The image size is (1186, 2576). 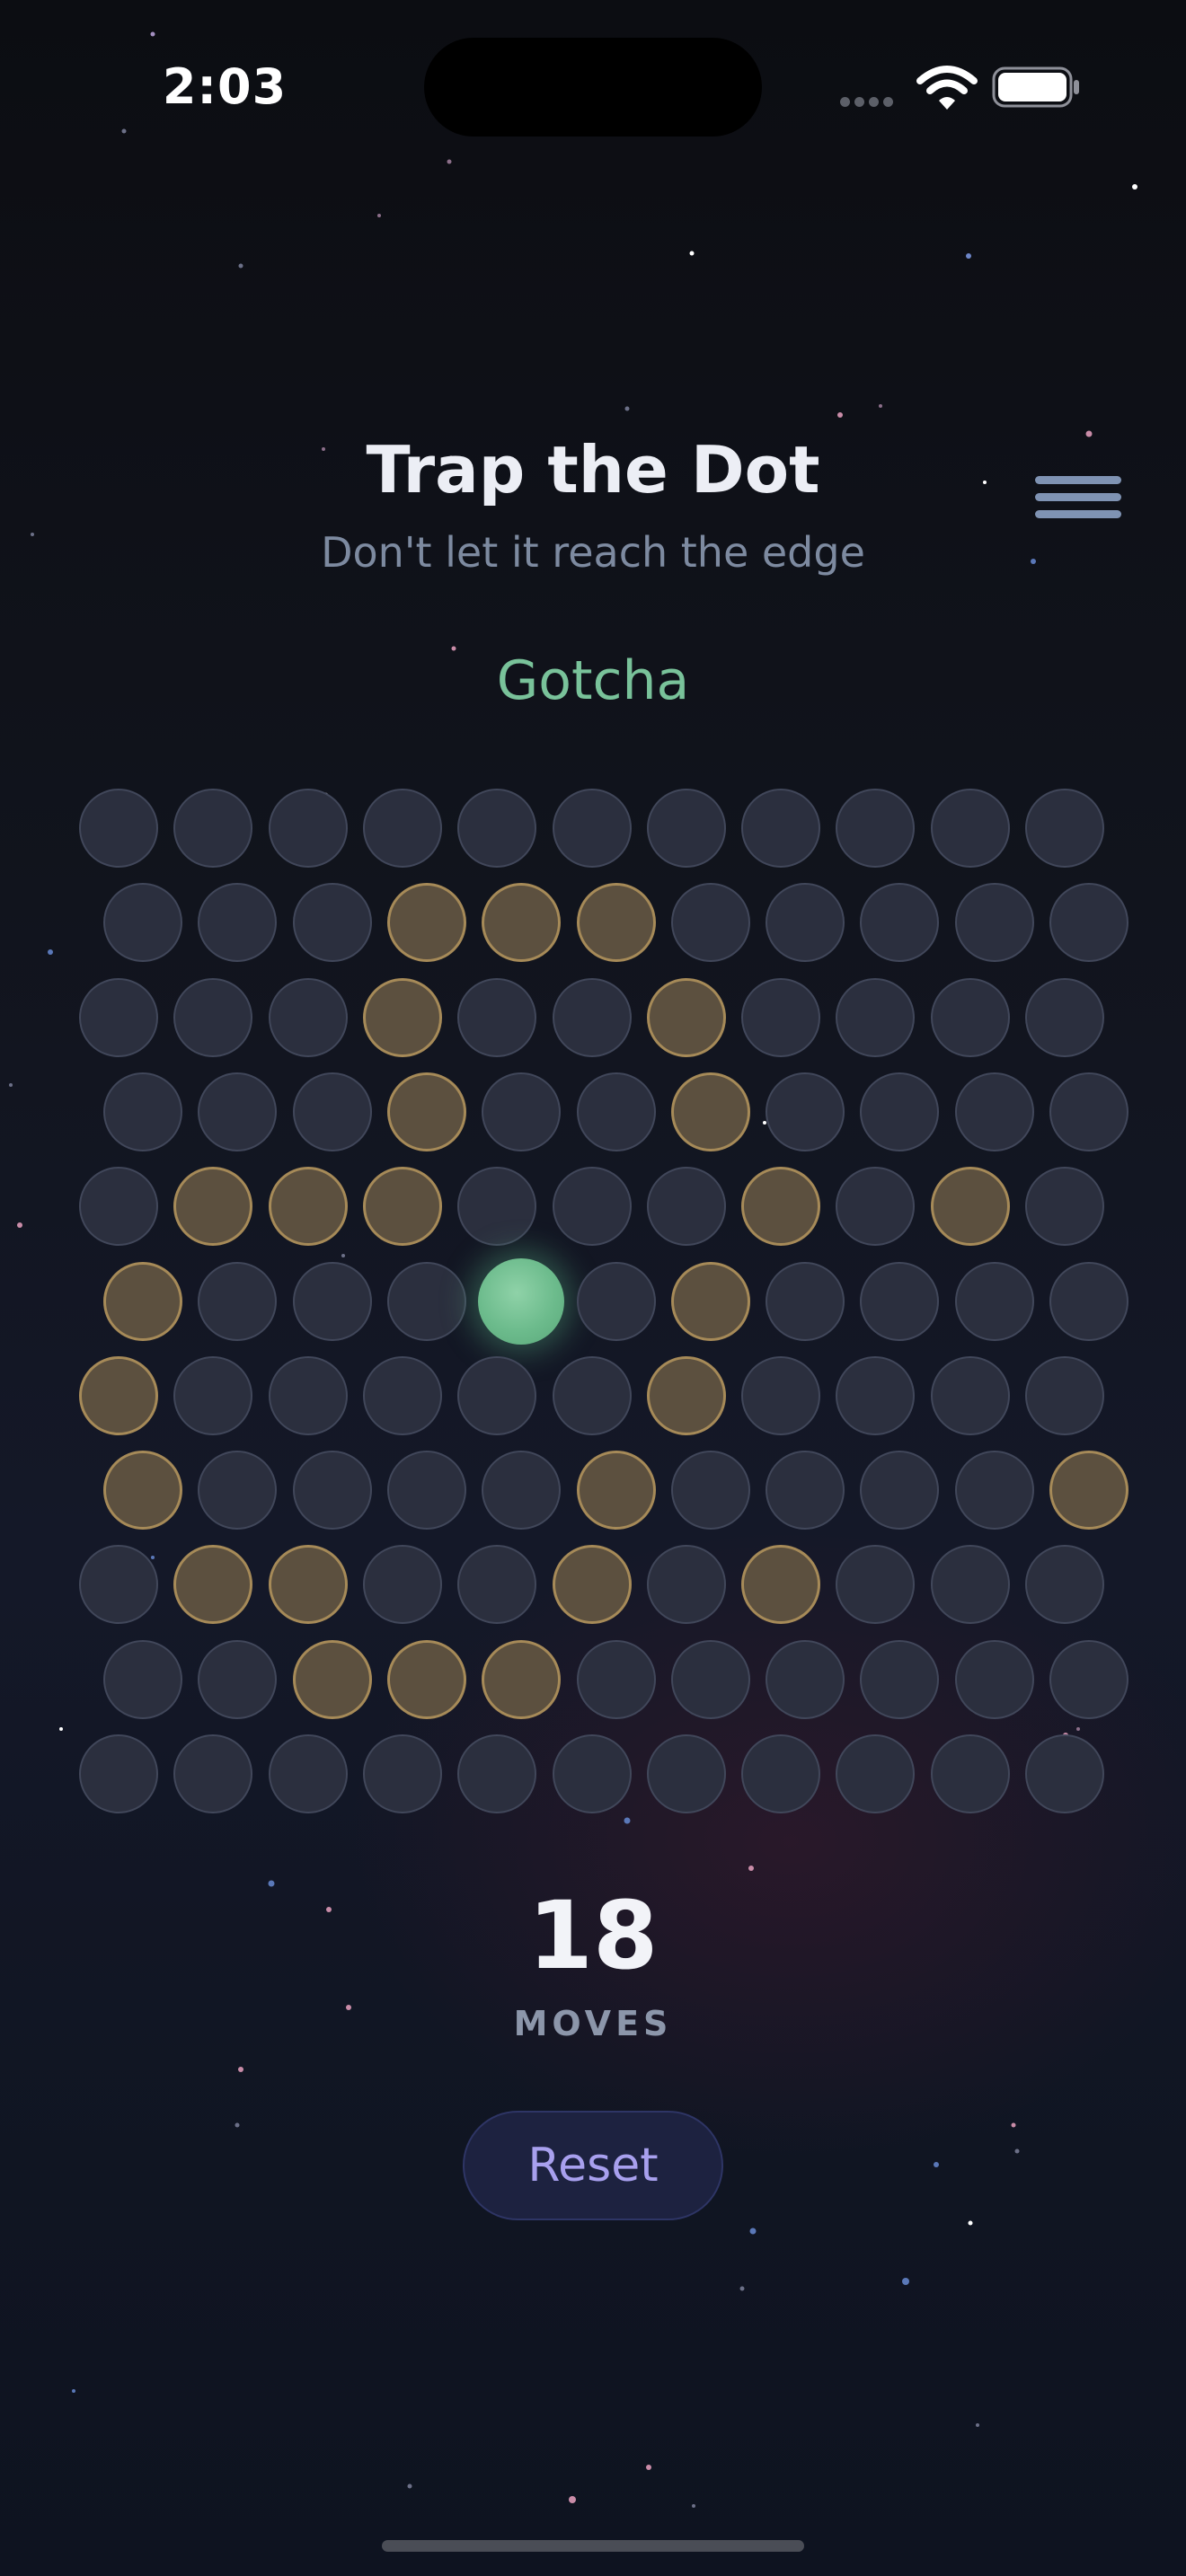 What do you see at coordinates (1080, 505) in the screenshot?
I see `menu-button` at bounding box center [1080, 505].